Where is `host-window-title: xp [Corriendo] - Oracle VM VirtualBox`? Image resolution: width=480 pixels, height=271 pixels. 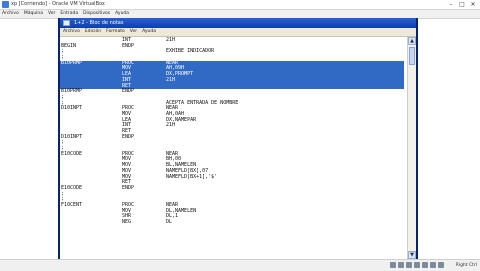
host-window-title: xp [Corriendo] - Oracle VM VirtualBox is located at coordinates (58, 4).